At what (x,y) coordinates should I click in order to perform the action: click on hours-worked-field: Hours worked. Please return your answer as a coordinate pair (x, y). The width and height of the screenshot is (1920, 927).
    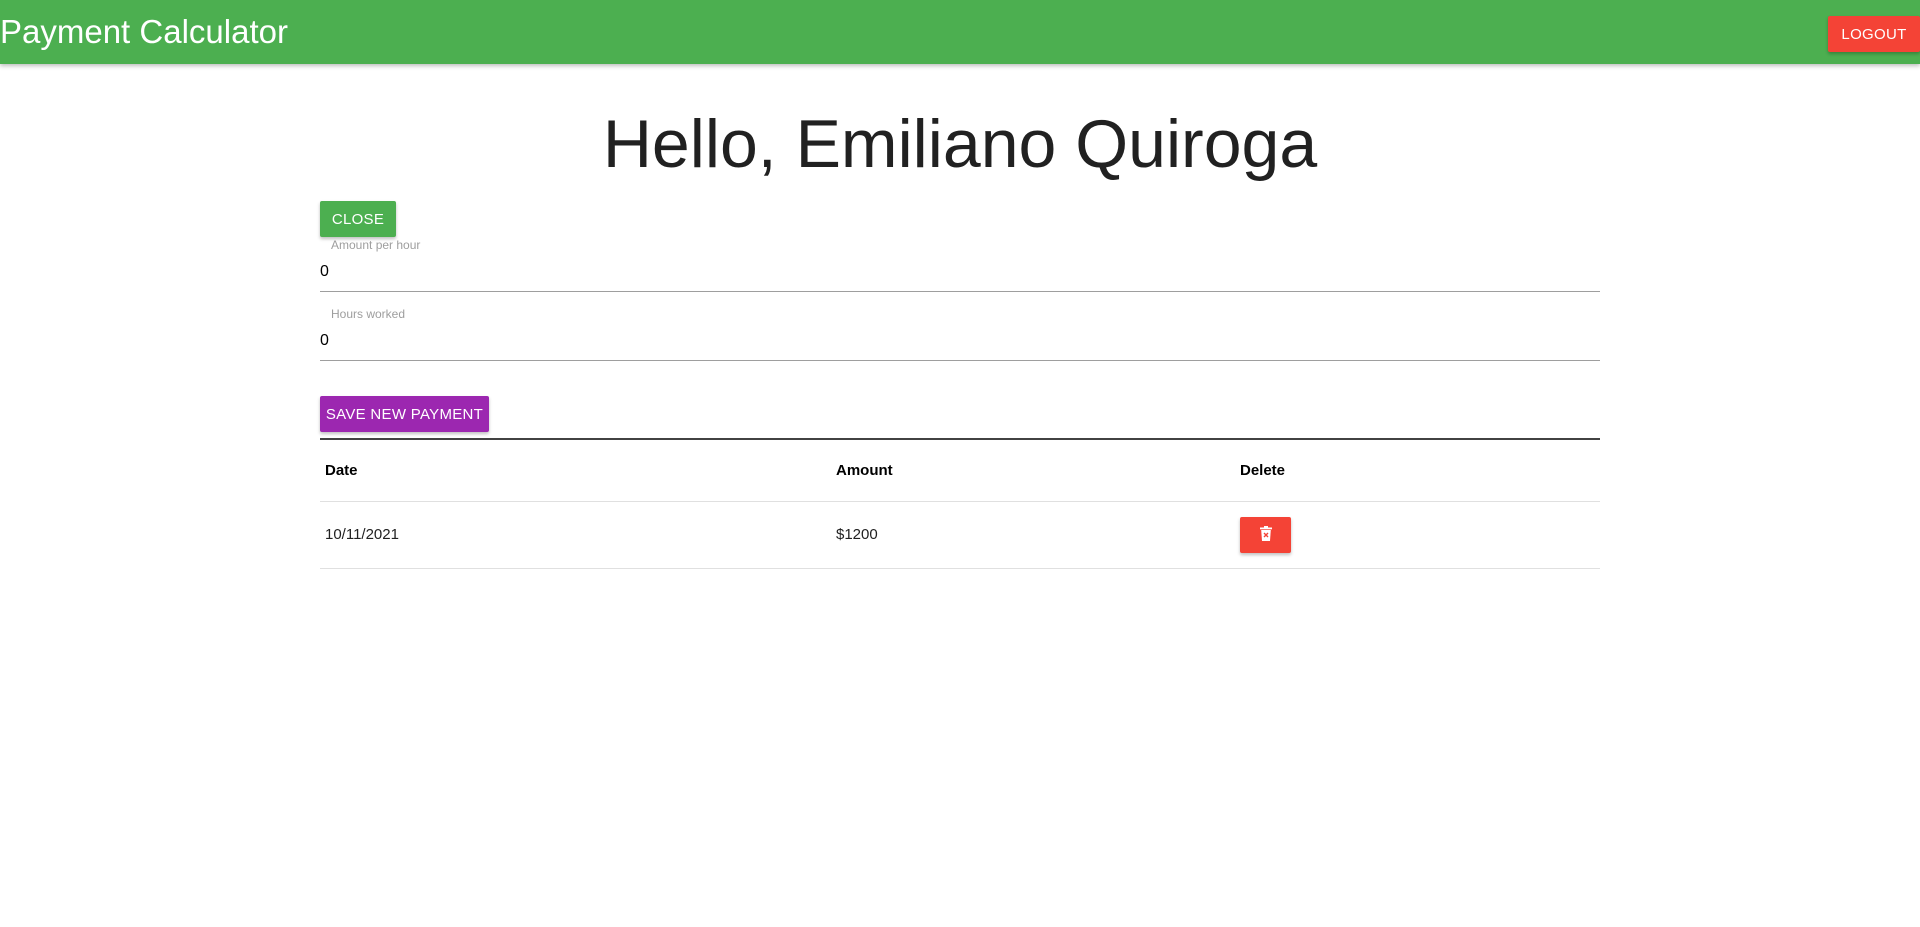
    Looking at the image, I should click on (960, 340).